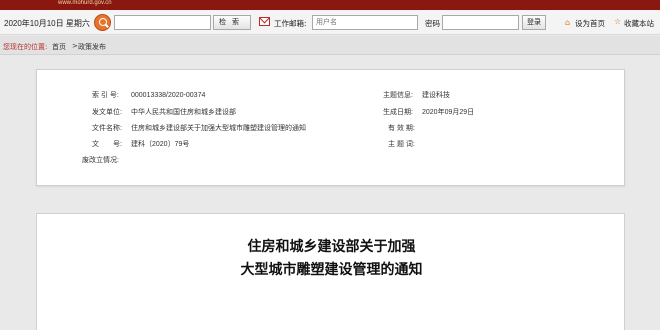 This screenshot has width=660, height=330. What do you see at coordinates (85, 3) in the screenshot?
I see `site-url: www.mohurd.gov.cn` at bounding box center [85, 3].